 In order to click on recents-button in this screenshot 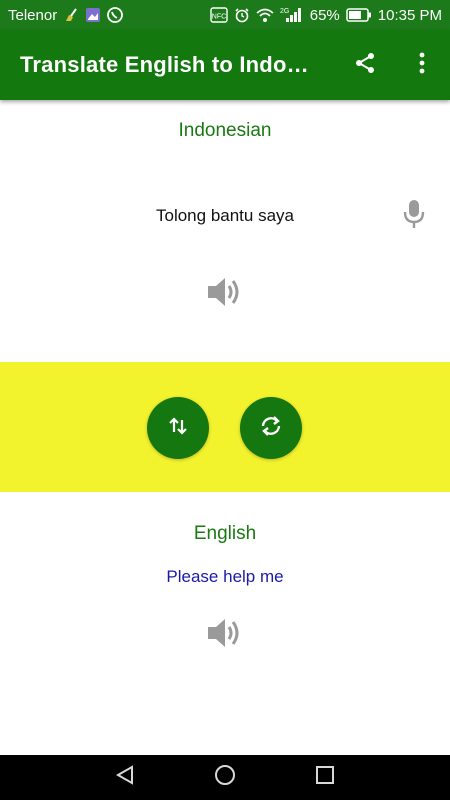, I will do `click(325, 777)`.